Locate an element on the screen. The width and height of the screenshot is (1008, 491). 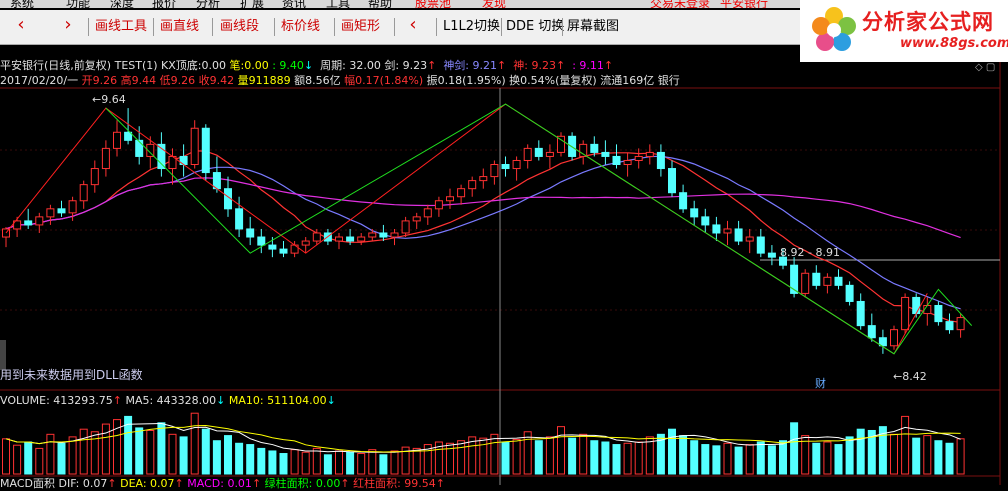
volume-bars is located at coordinates (483, 443).